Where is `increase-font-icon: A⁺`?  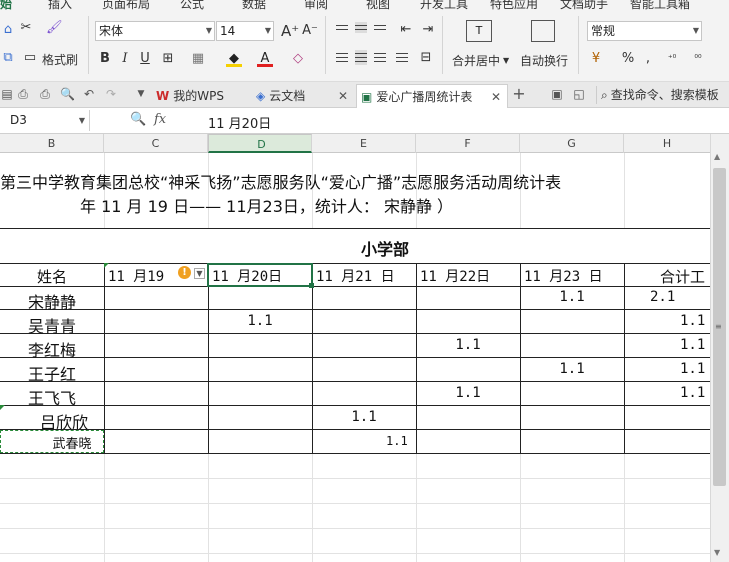 increase-font-icon: A⁺ is located at coordinates (290, 31).